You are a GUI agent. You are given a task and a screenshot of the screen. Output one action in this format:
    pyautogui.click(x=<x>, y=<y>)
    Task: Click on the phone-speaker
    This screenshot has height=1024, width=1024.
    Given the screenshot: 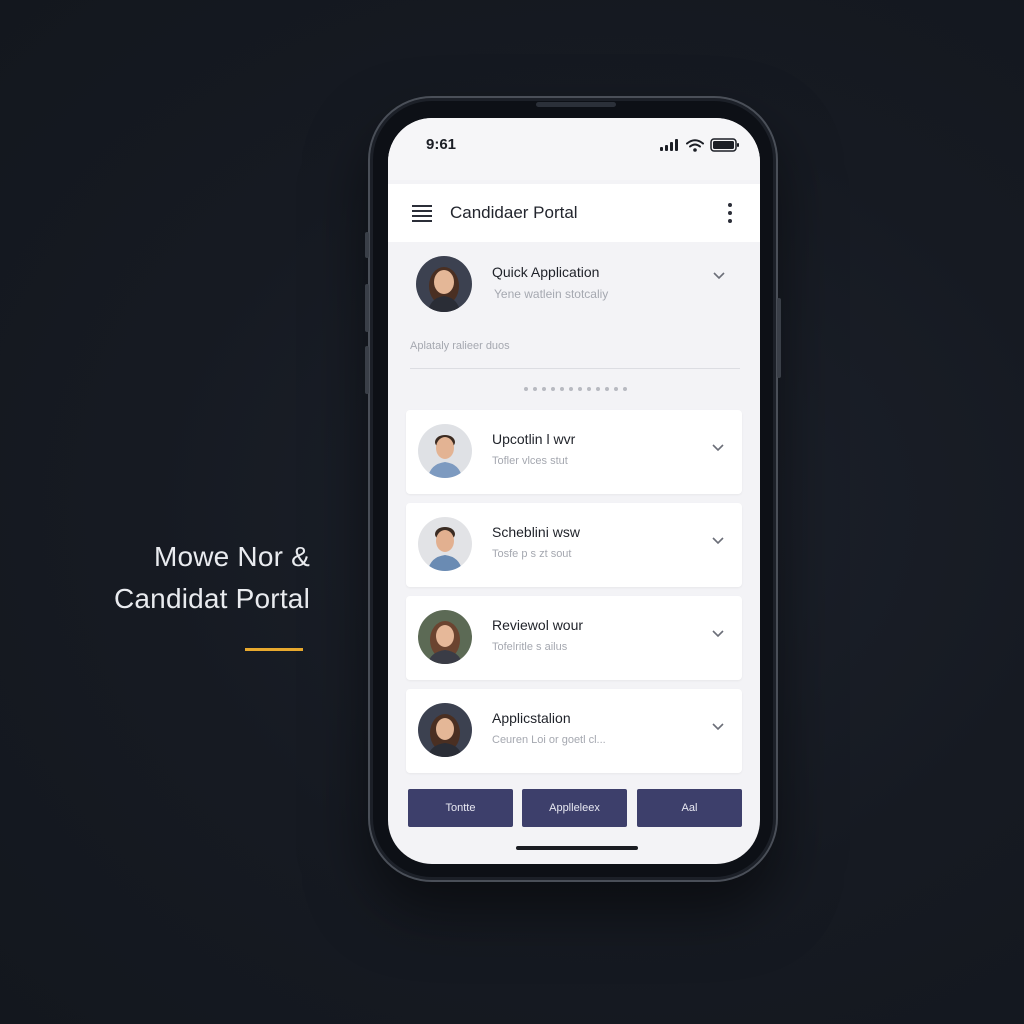 What is the action you would take?
    pyautogui.click(x=576, y=104)
    